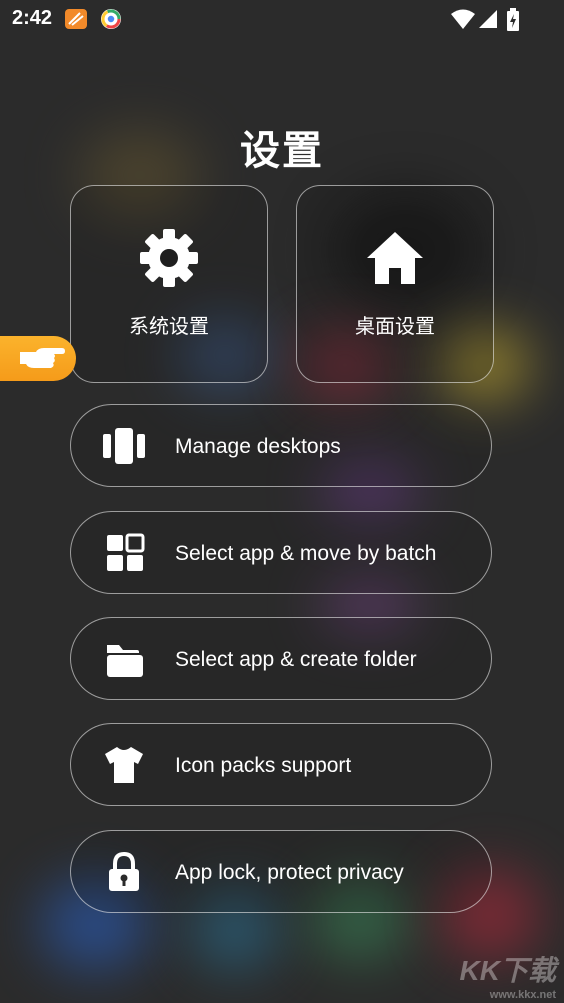 The height and width of the screenshot is (1003, 564). Describe the element at coordinates (395, 258) in the screenshot. I see `home-icon` at that location.